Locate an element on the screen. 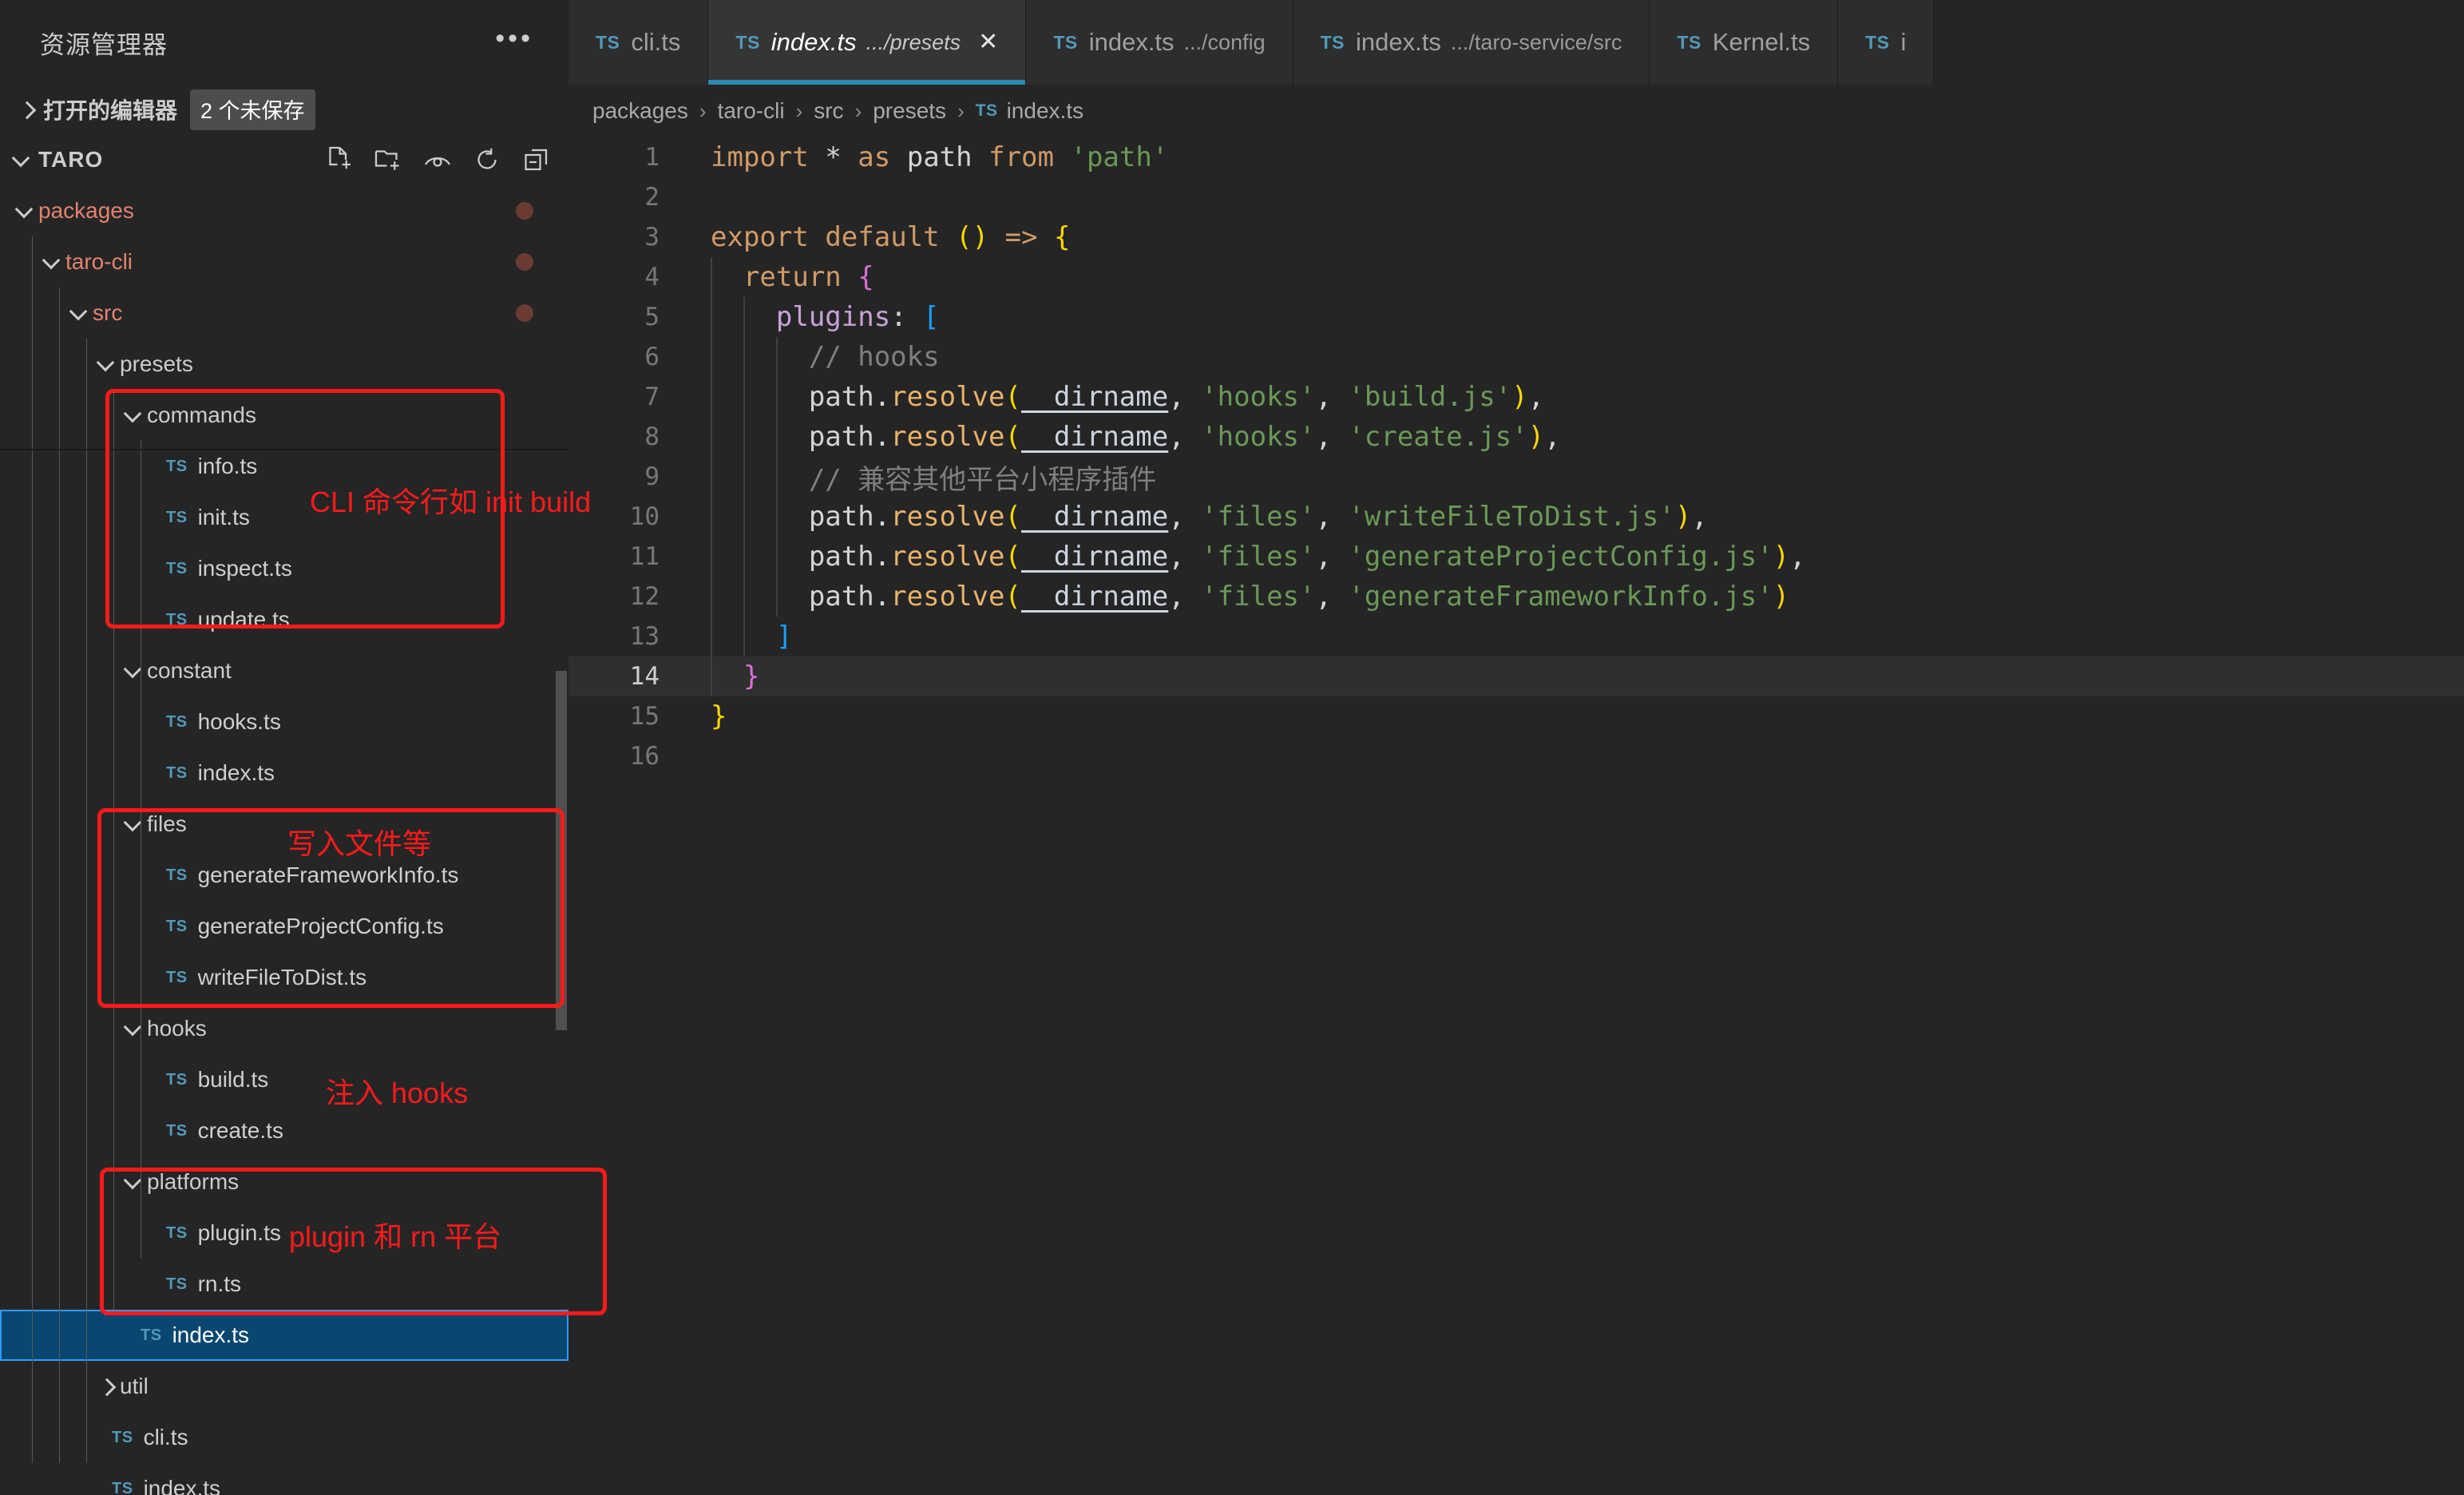  tree-item-selected: TS index.ts is located at coordinates (284, 1336).